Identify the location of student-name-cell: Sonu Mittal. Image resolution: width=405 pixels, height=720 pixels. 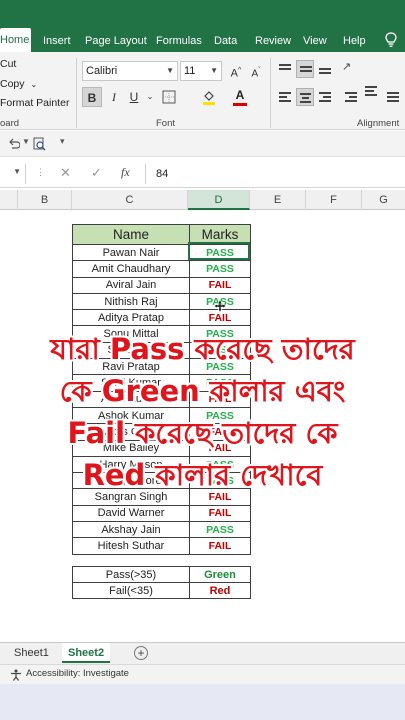
(131, 334).